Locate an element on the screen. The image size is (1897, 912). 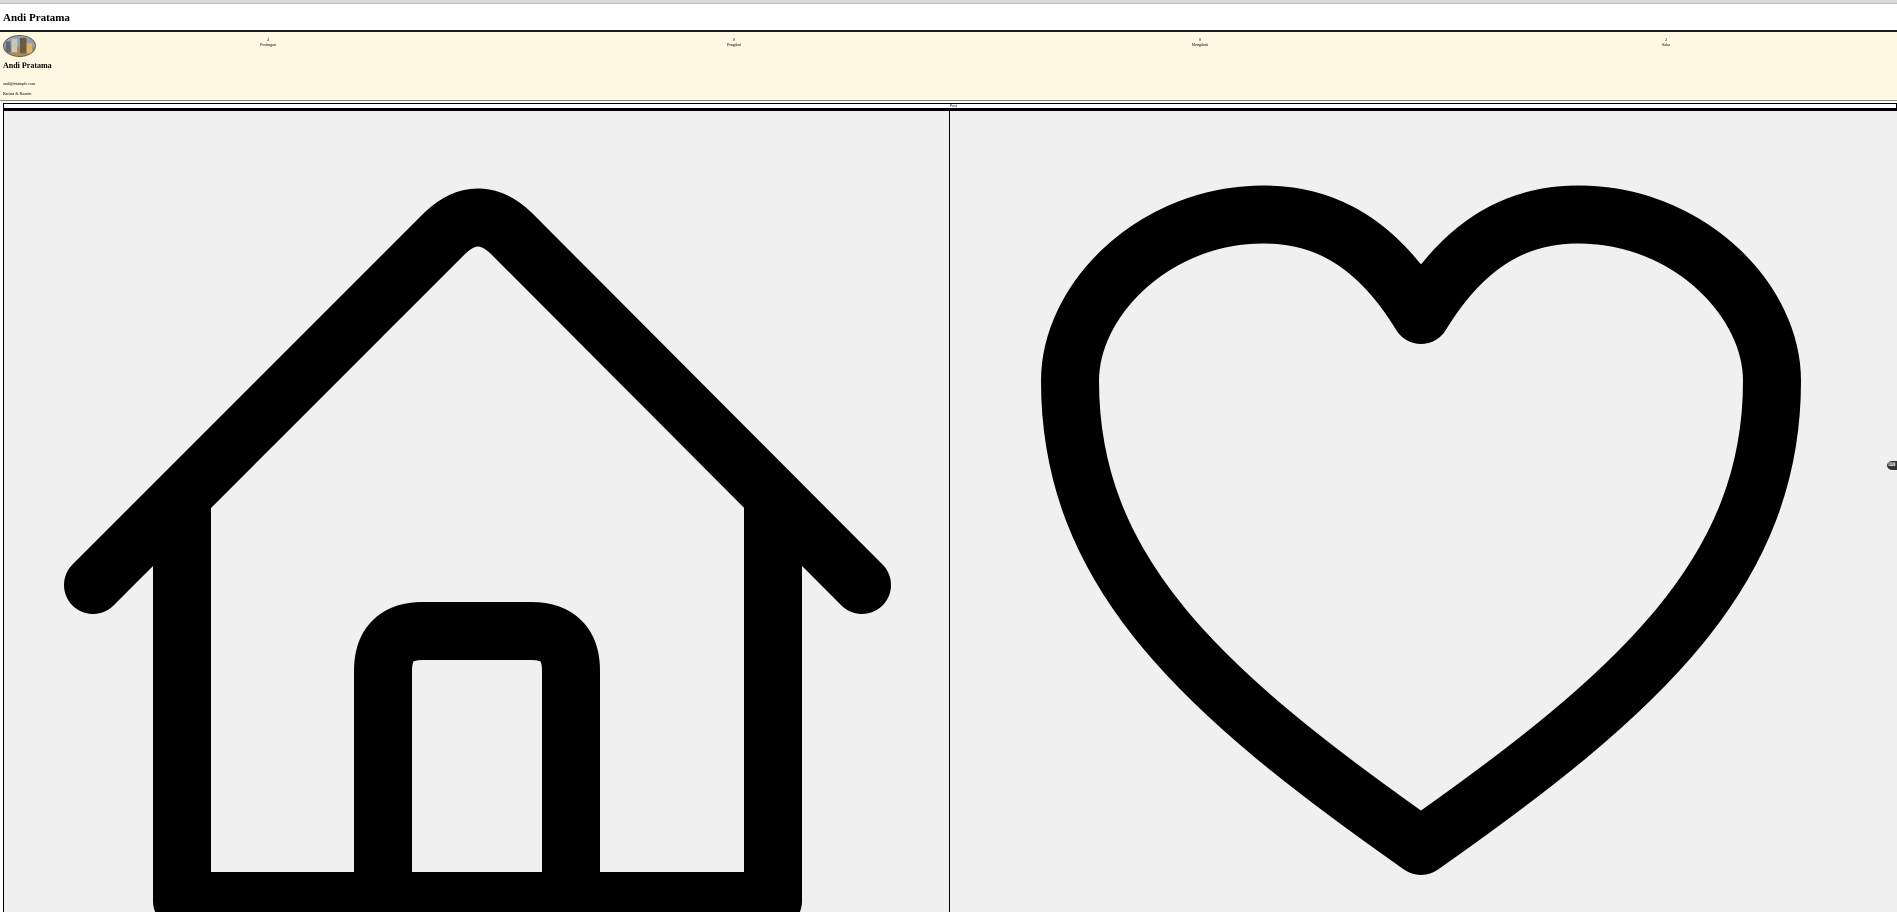
stat-followers: 0 Pengikut is located at coordinates (734, 42).